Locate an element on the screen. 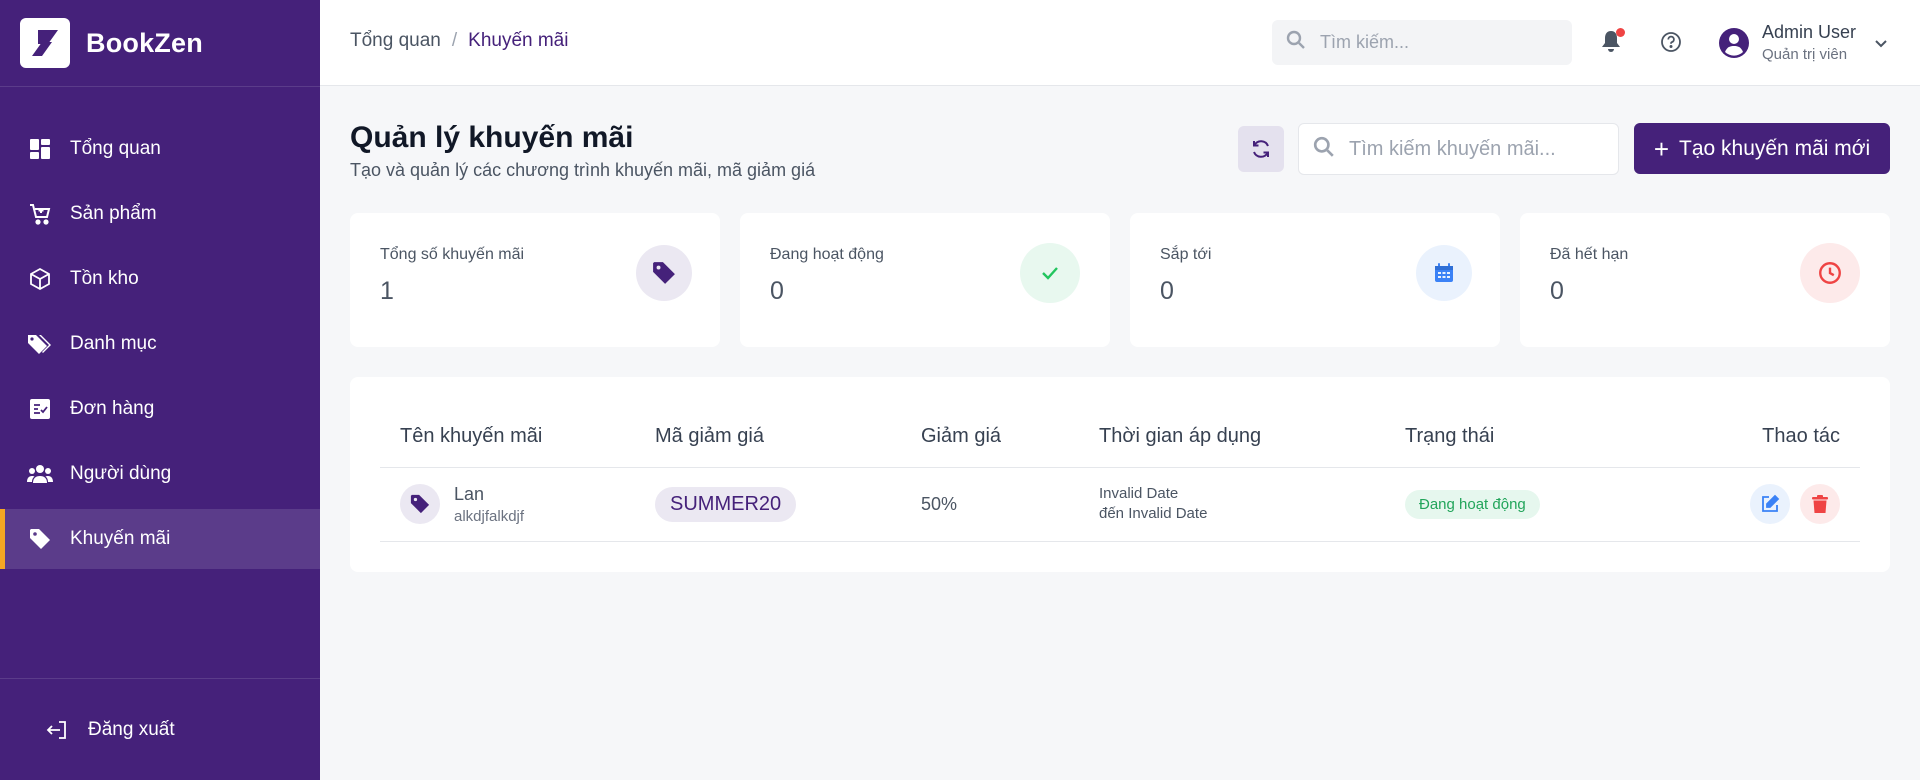 This screenshot has height=780, width=1920. logout-label: Đăng xuất is located at coordinates (131, 729).